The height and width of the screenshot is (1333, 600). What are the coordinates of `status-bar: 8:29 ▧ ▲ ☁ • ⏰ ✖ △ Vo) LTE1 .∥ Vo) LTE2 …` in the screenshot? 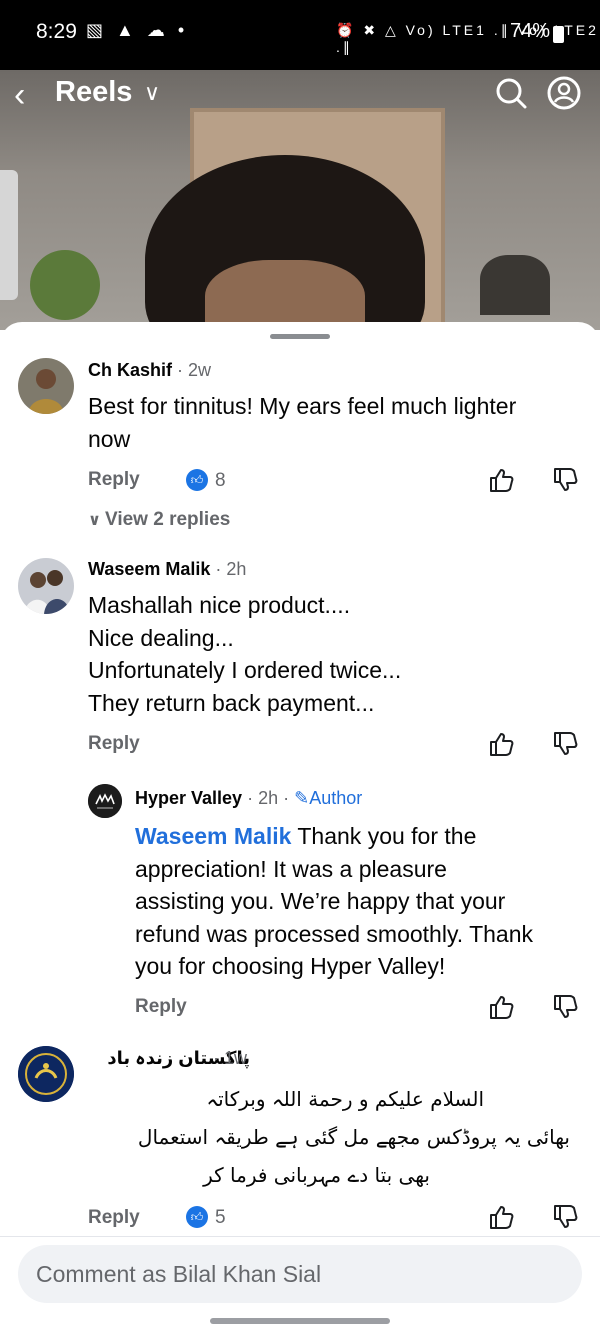 It's located at (300, 35).